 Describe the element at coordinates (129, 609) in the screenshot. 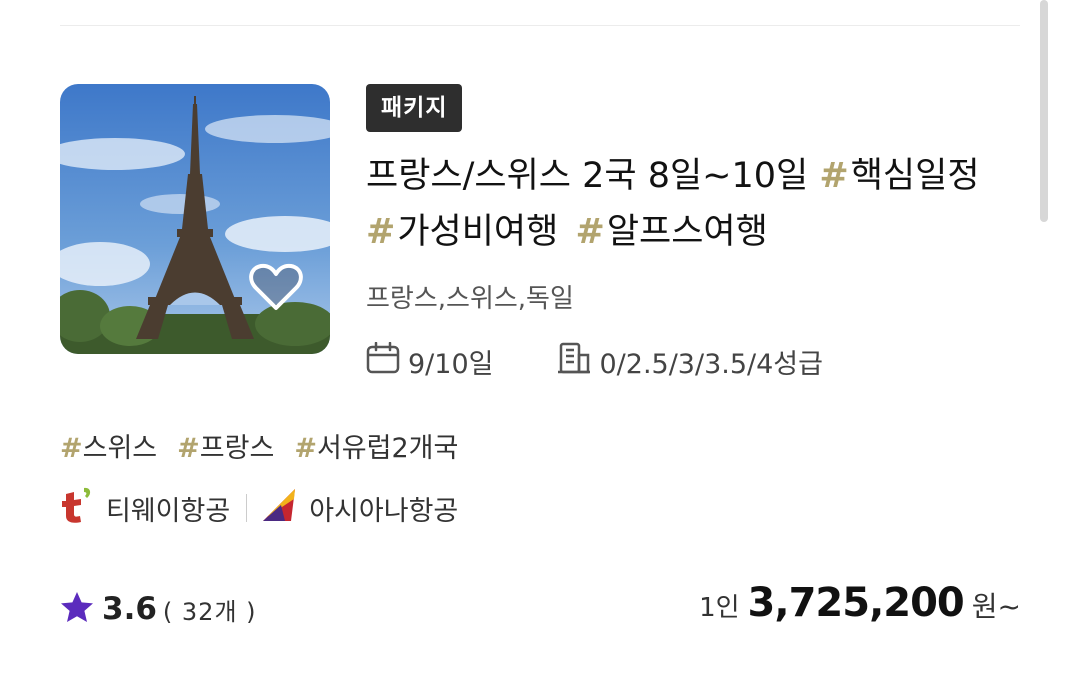

I see `rating-score: 3.6` at that location.